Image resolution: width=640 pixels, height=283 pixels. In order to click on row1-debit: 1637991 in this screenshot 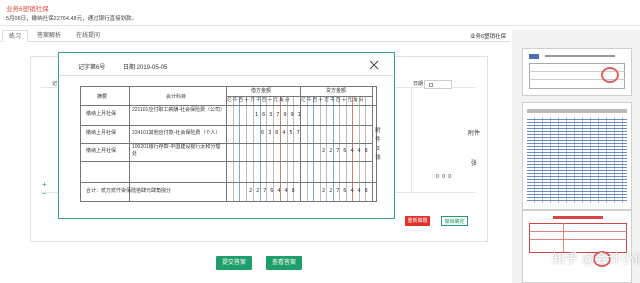, I will do `click(280, 115)`.